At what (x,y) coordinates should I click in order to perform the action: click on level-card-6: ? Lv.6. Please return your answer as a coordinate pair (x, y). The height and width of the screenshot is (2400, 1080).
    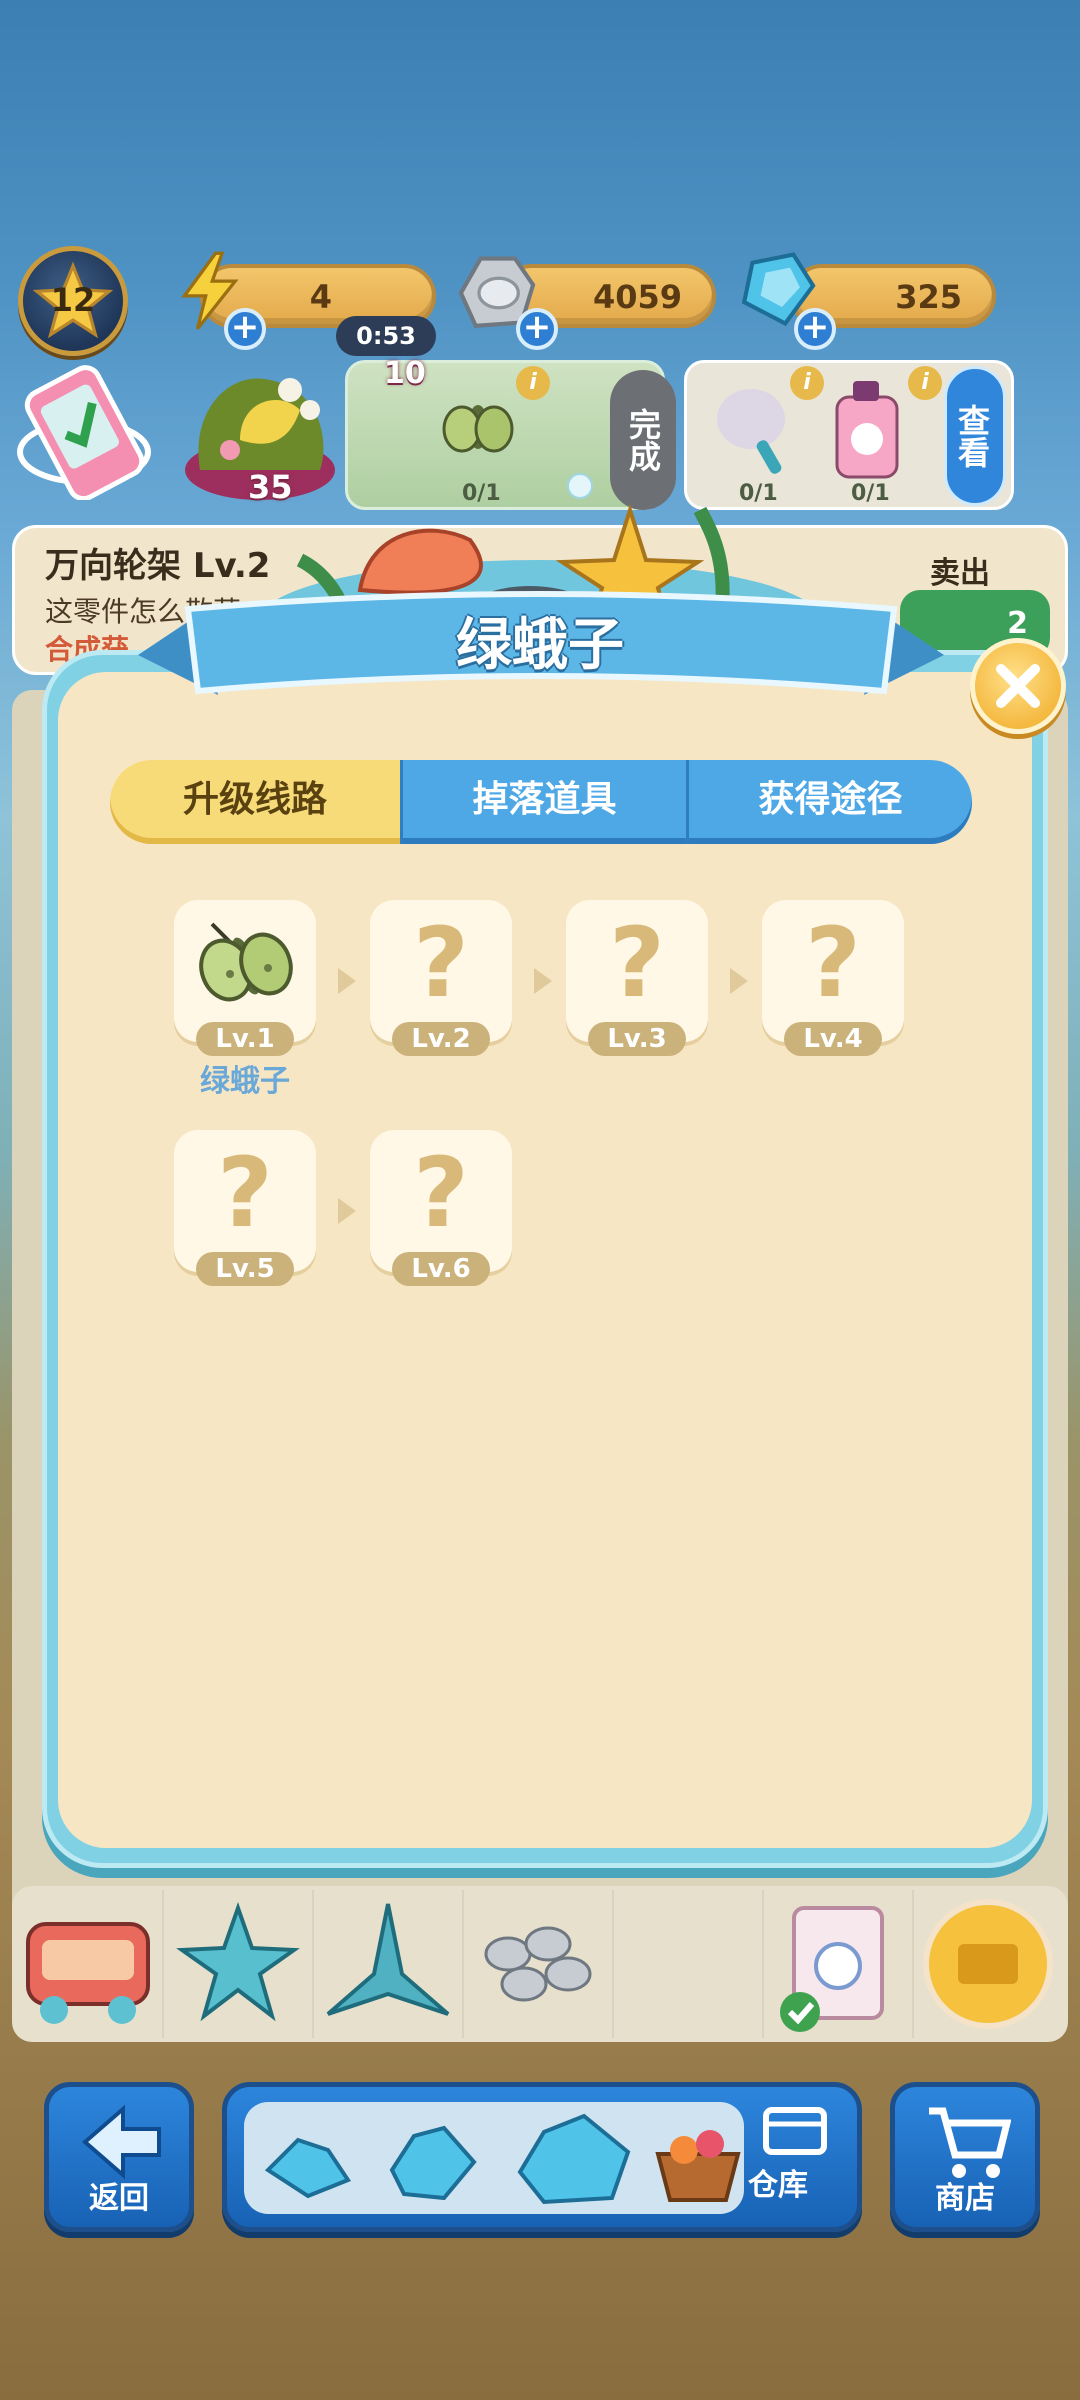
    Looking at the image, I should click on (441, 1208).